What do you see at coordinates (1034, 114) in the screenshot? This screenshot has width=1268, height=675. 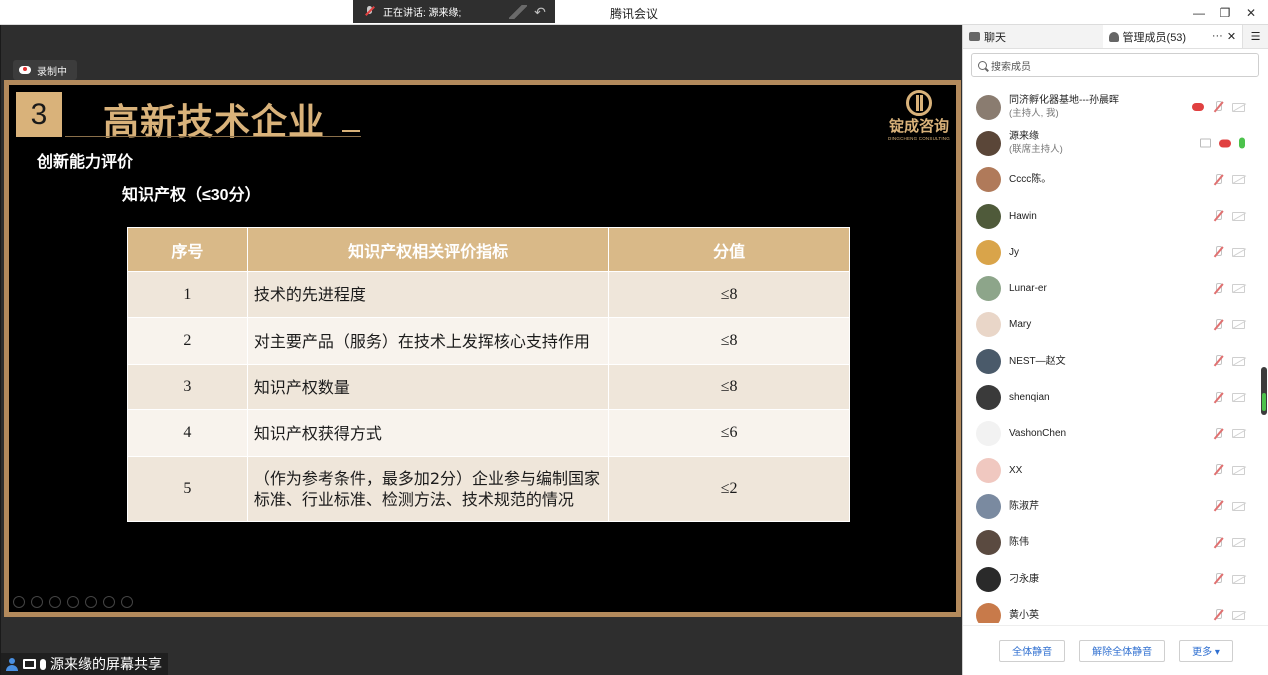 I see `member-role: (主持人, 我)` at bounding box center [1034, 114].